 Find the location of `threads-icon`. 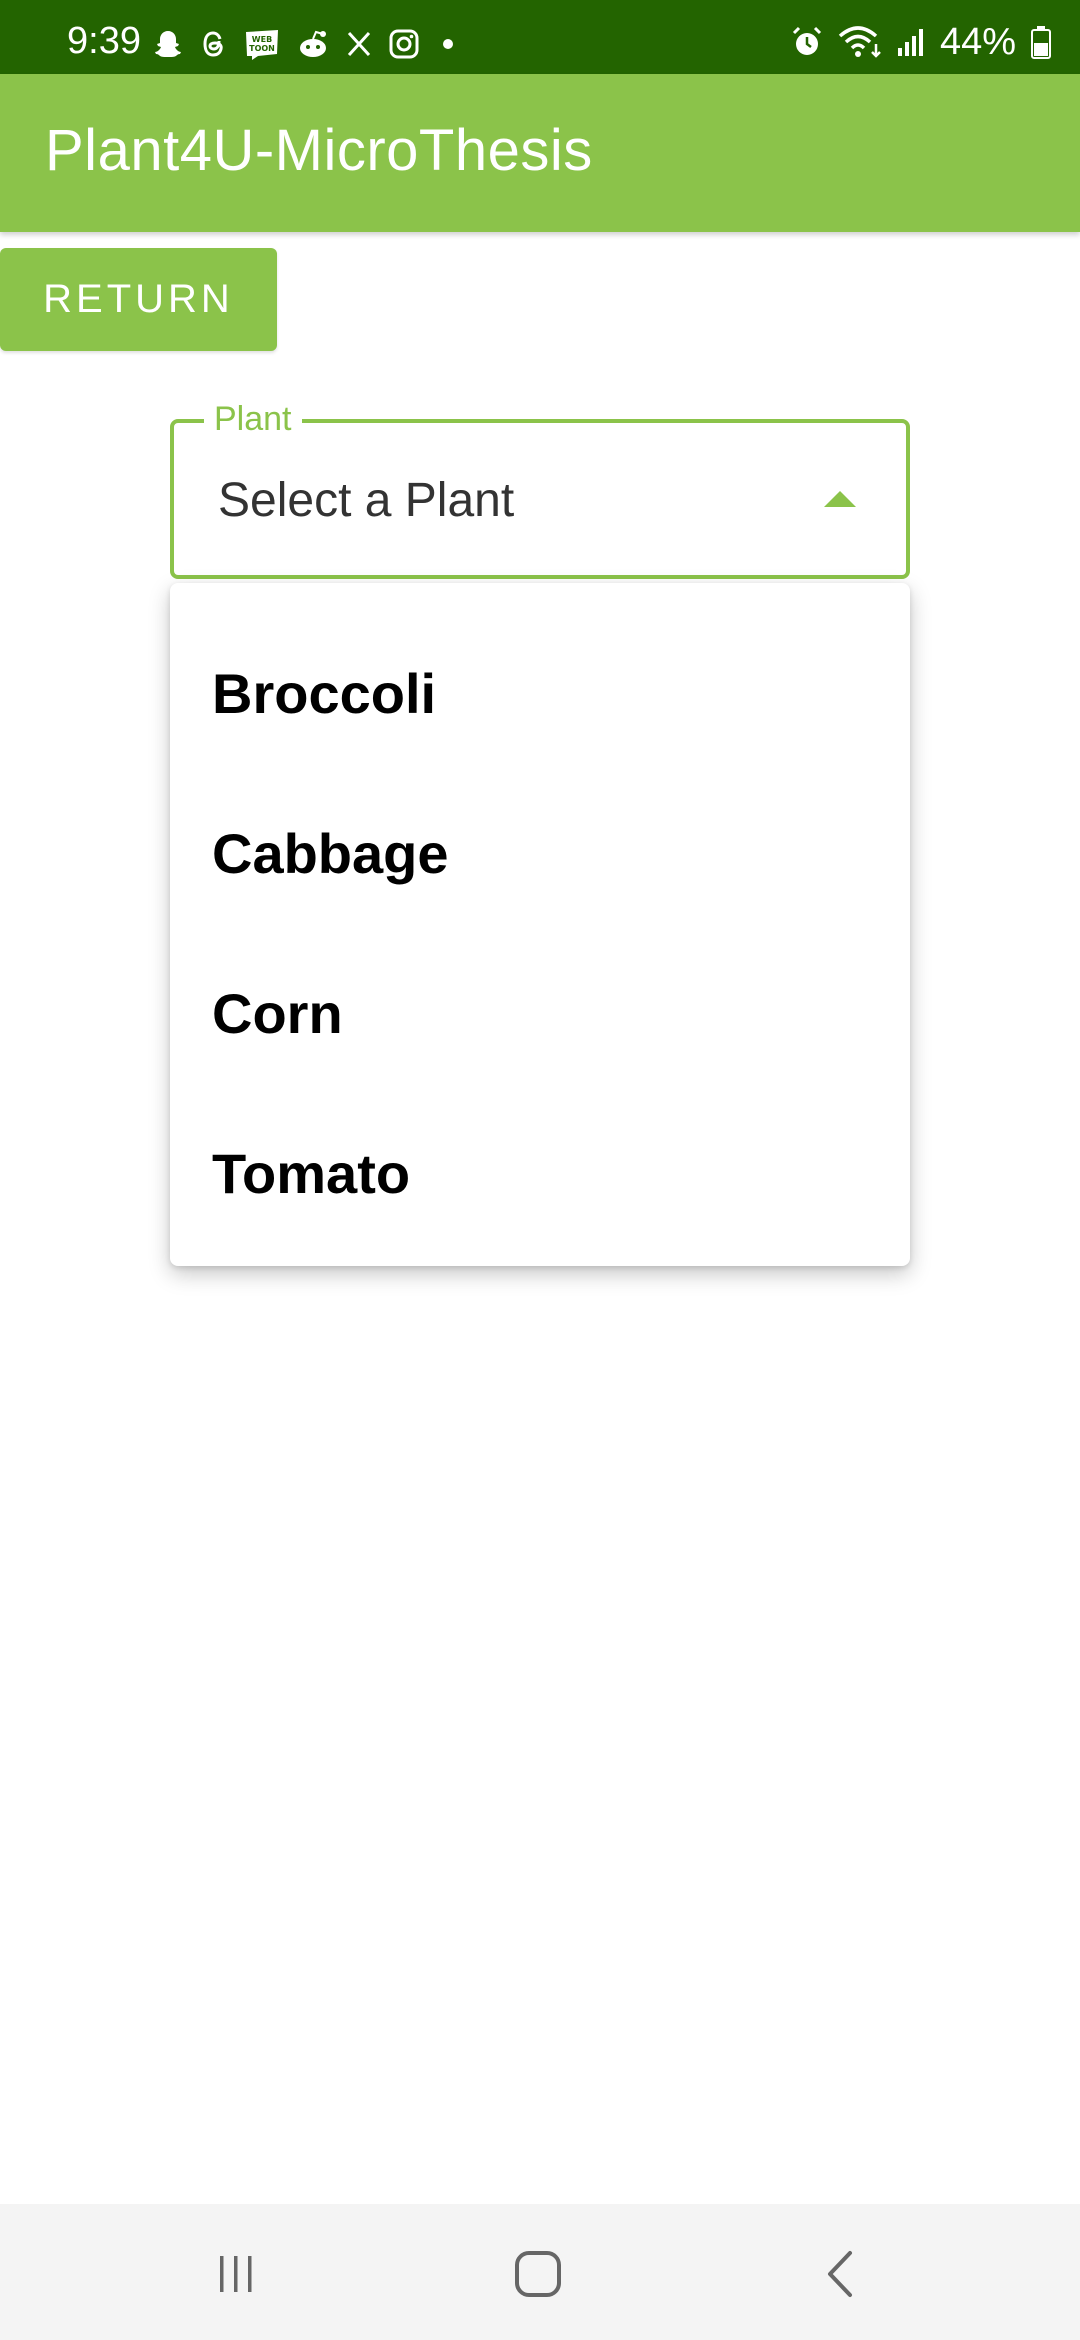

threads-icon is located at coordinates (214, 44).